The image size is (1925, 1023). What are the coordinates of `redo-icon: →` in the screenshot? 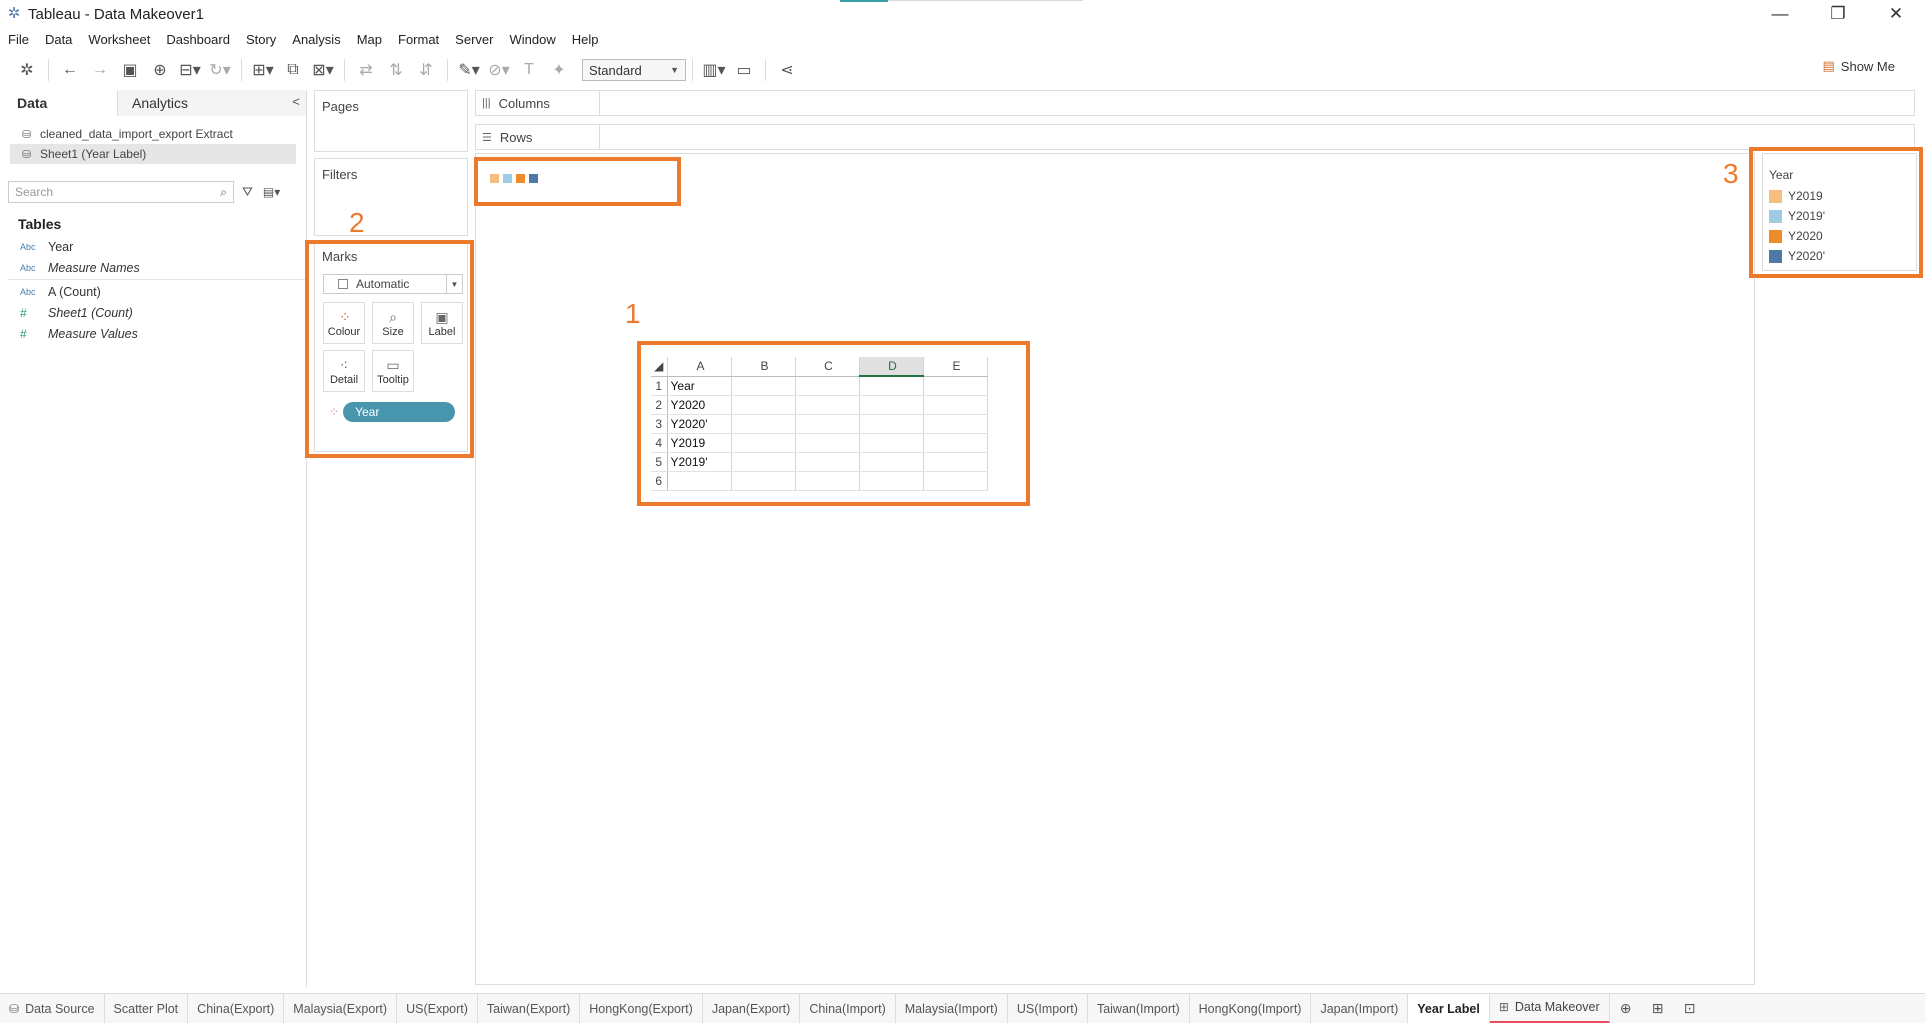 It's located at (100, 70).